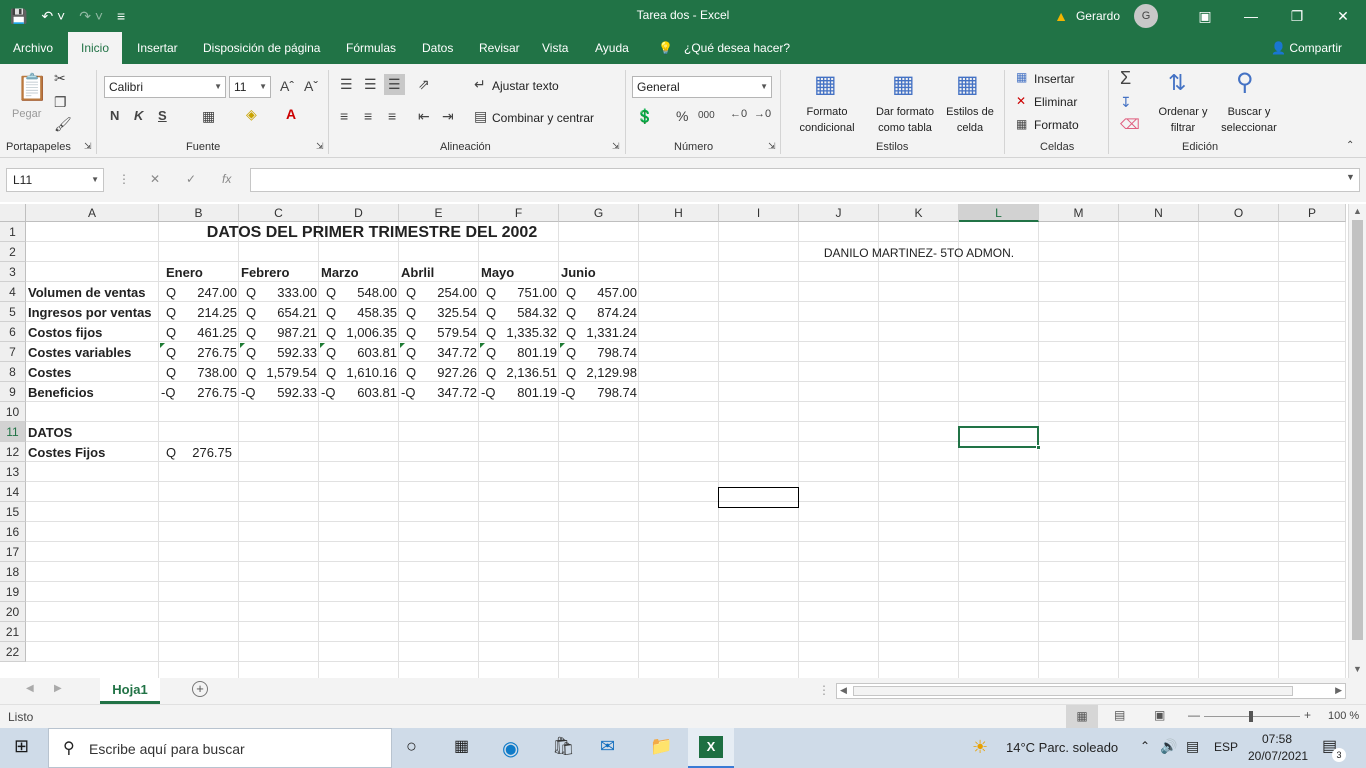  Describe the element at coordinates (521, 373) in the screenshot. I see `value-cell: Q 2,136.51` at that location.